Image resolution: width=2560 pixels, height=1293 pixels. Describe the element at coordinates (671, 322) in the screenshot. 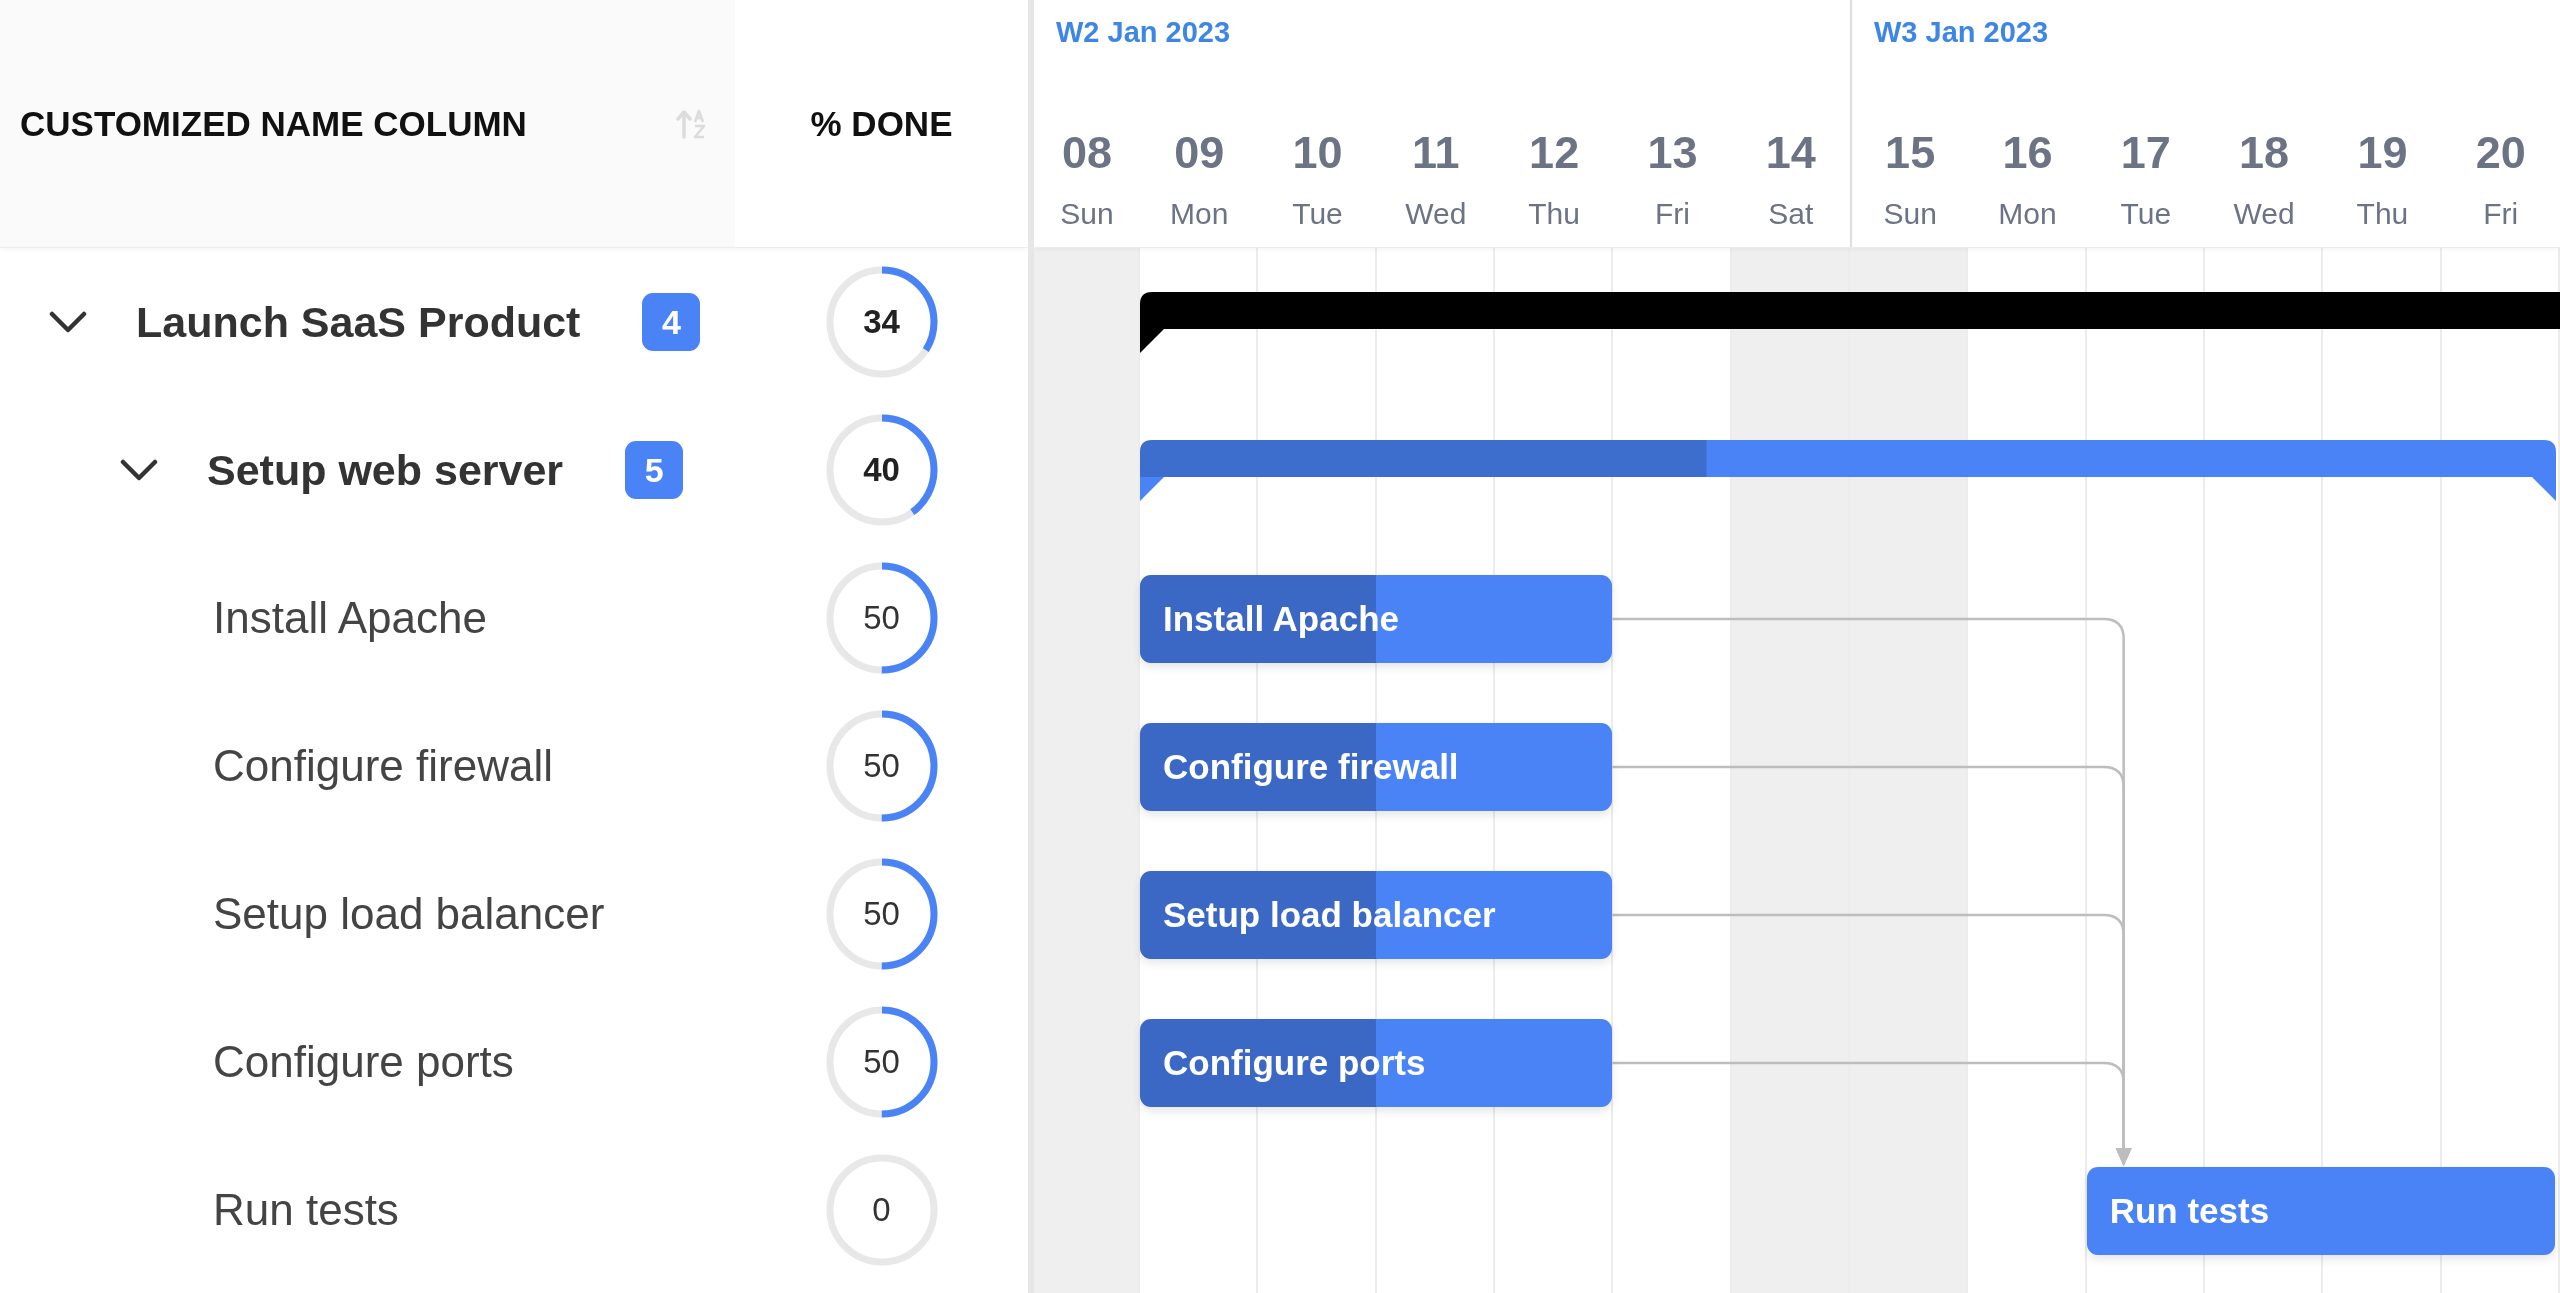

I see `child-count-badge: 4` at that location.